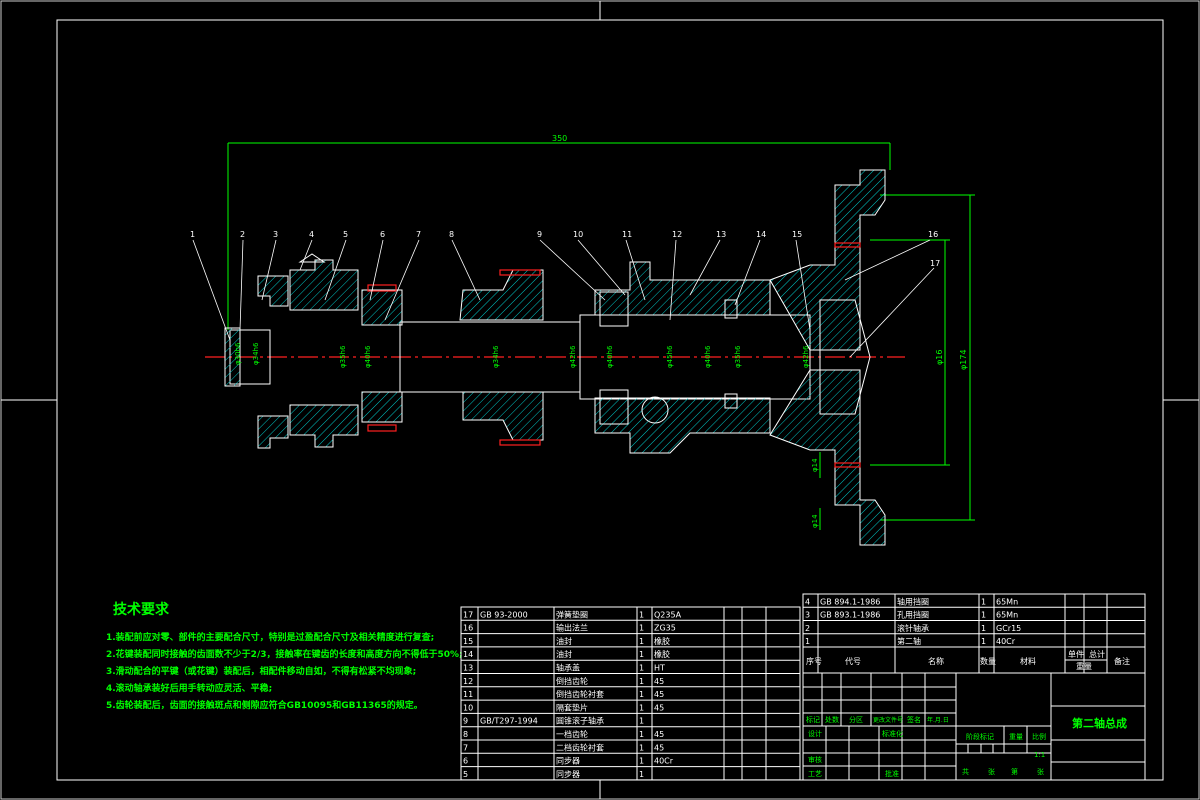 The height and width of the screenshot is (800, 1200). Describe the element at coordinates (1097, 654) in the screenshot. I see `svg-text: 总计` at that location.